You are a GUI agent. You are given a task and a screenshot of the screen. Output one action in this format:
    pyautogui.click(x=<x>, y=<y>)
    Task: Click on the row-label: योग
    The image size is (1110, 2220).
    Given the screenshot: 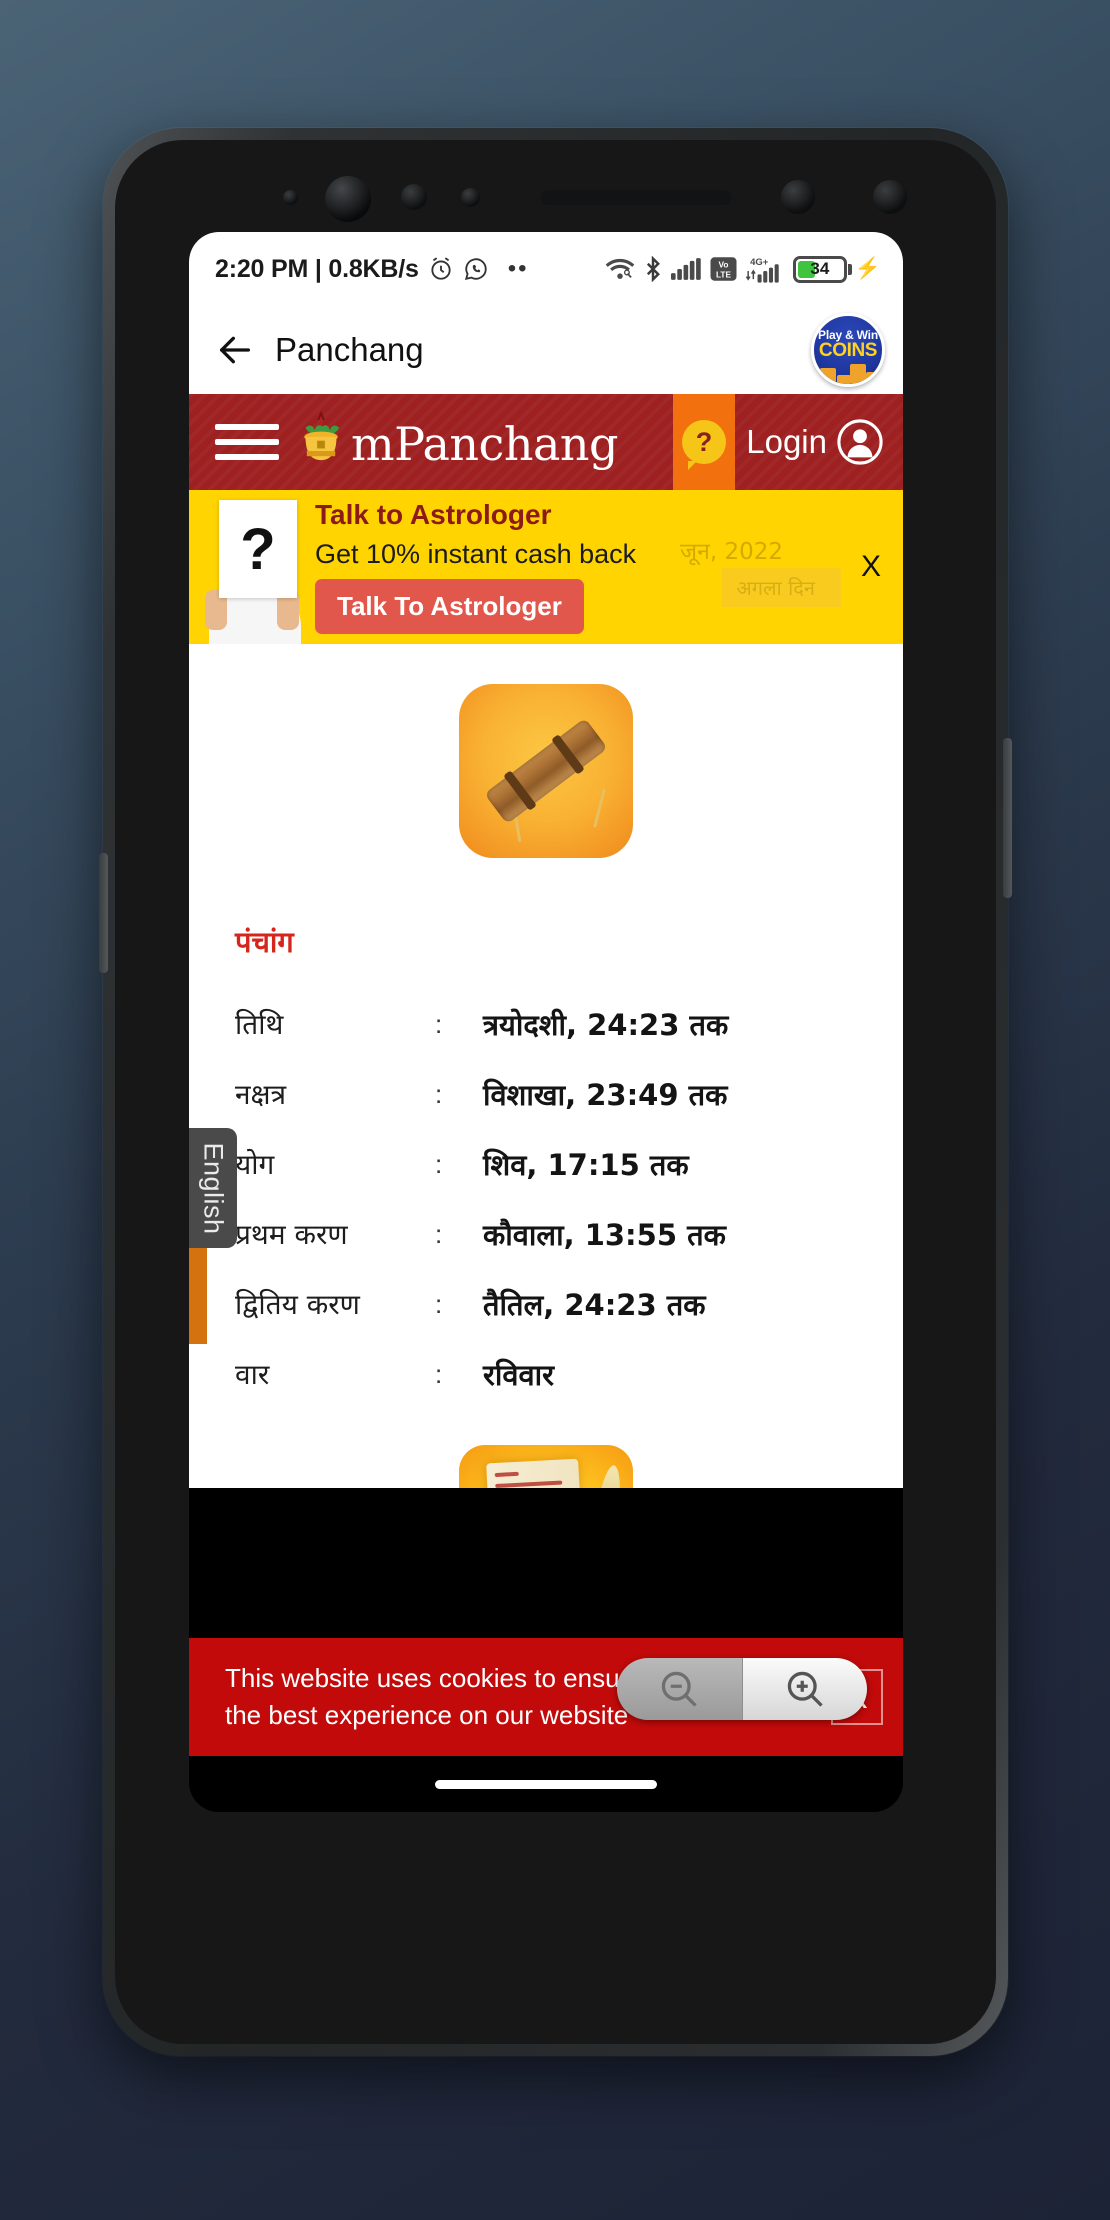 What is the action you would take?
    pyautogui.click(x=255, y=1164)
    